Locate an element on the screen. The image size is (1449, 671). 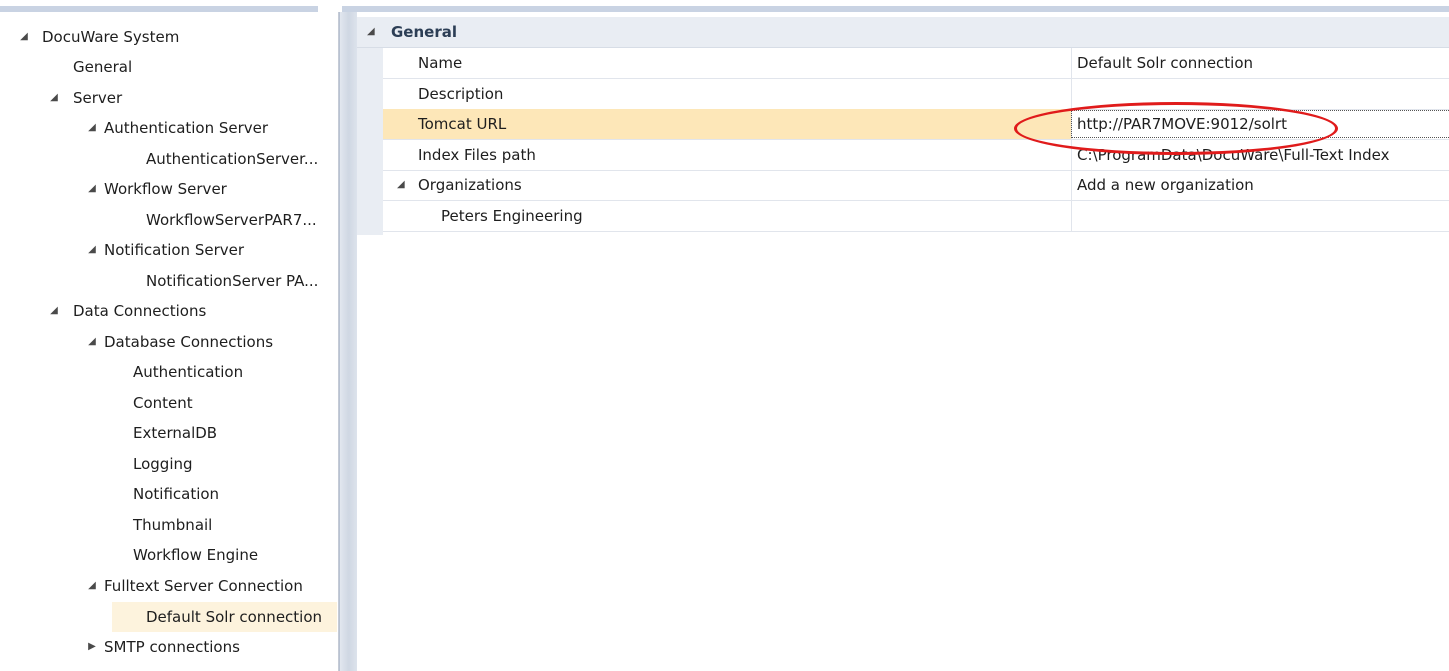
property-row-organizations: ◢ Organizations Add a new organization is located at coordinates (916, 185).